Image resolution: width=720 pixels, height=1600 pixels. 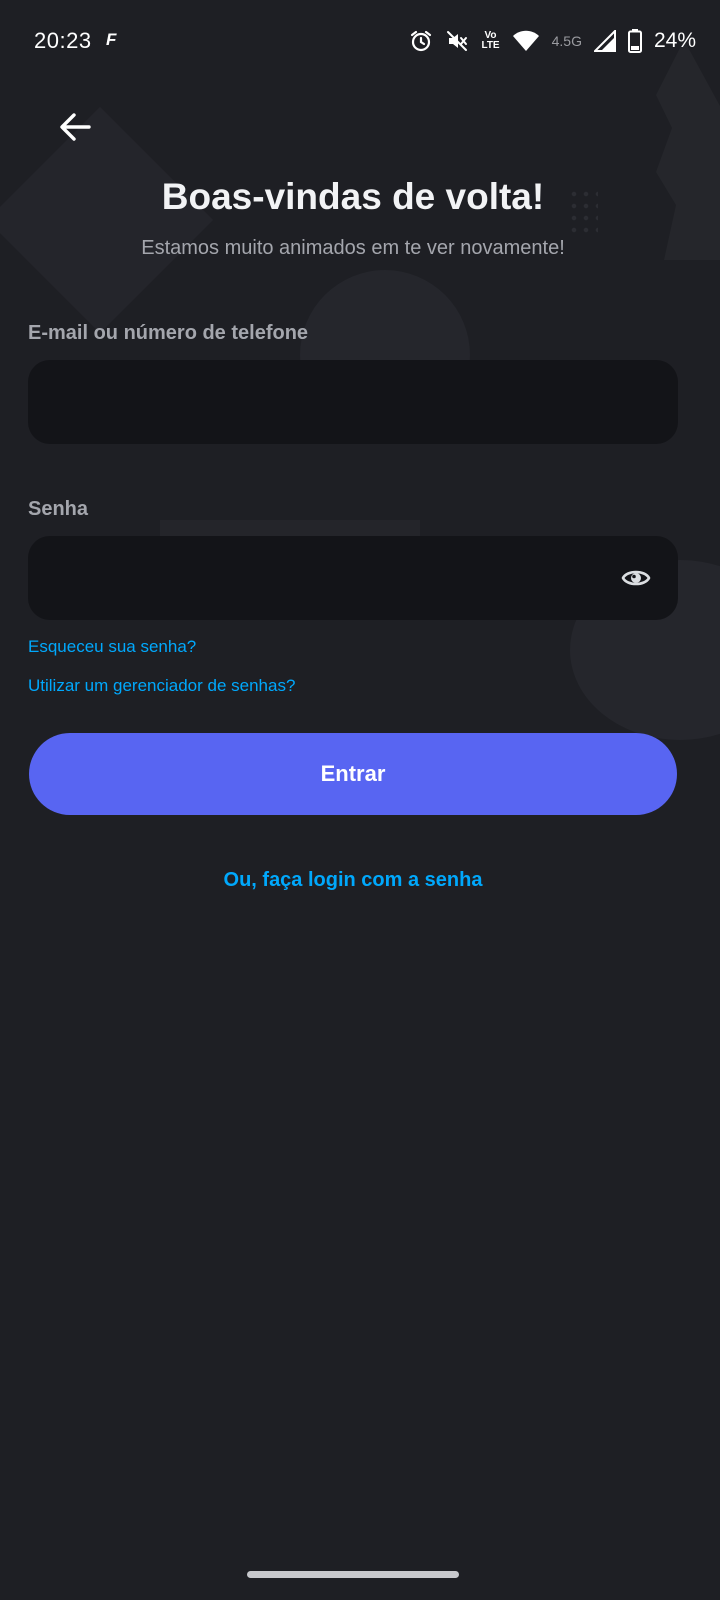 I want to click on volte-icon: Vo LTE, so click(x=490, y=41).